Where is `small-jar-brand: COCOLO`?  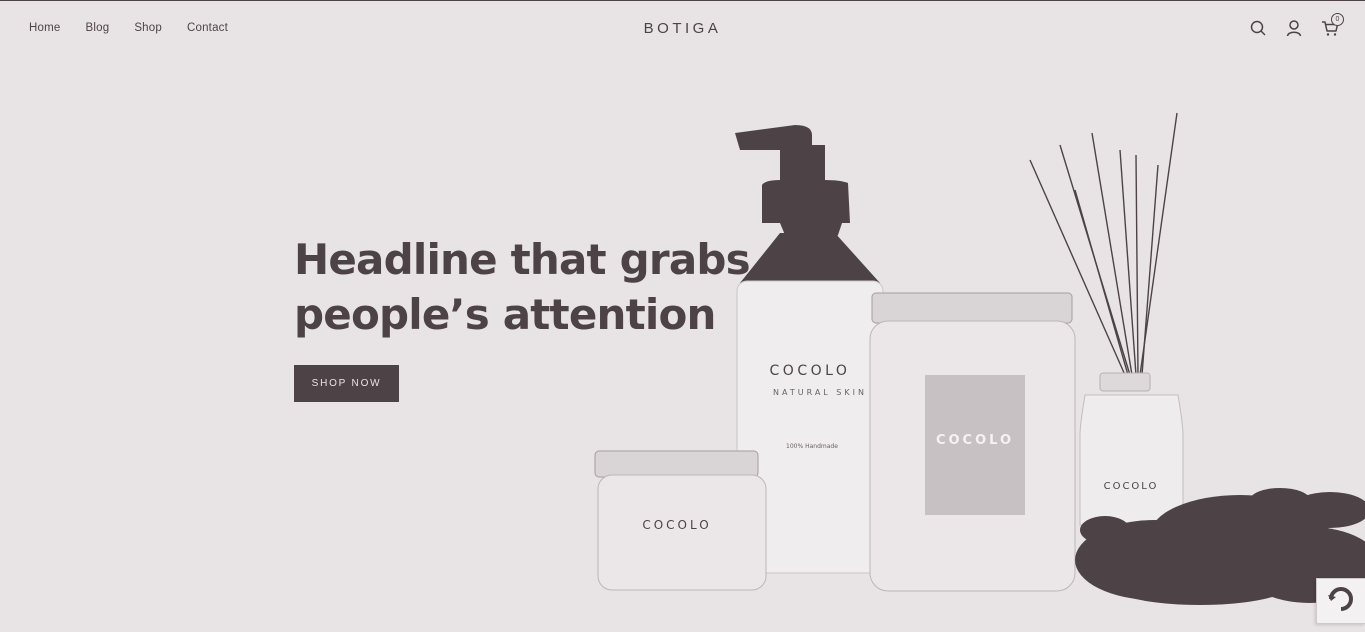 small-jar-brand: COCOLO is located at coordinates (676, 525).